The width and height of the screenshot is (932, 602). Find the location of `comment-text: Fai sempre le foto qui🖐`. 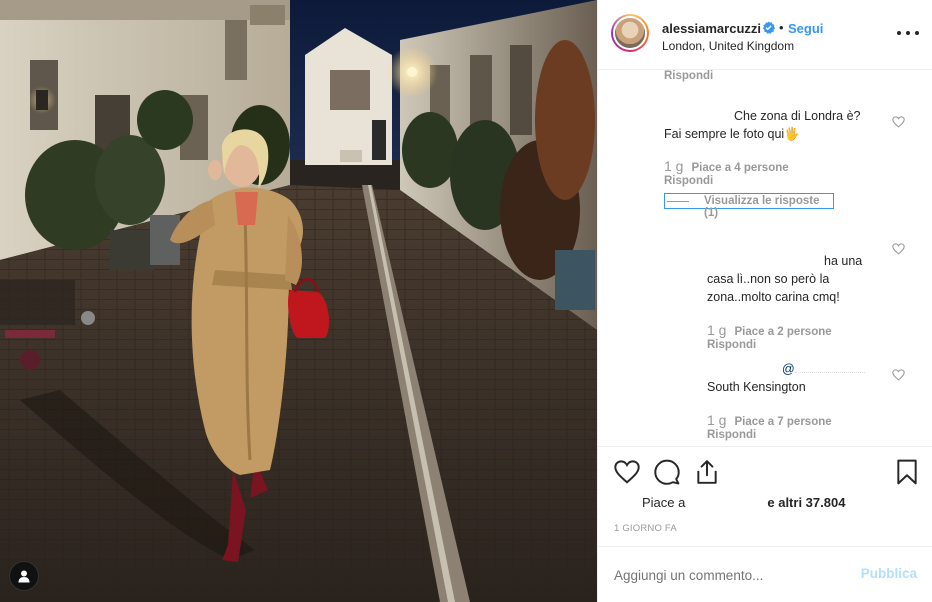

comment-text: Fai sempre le foto qui🖐 is located at coordinates (732, 134).